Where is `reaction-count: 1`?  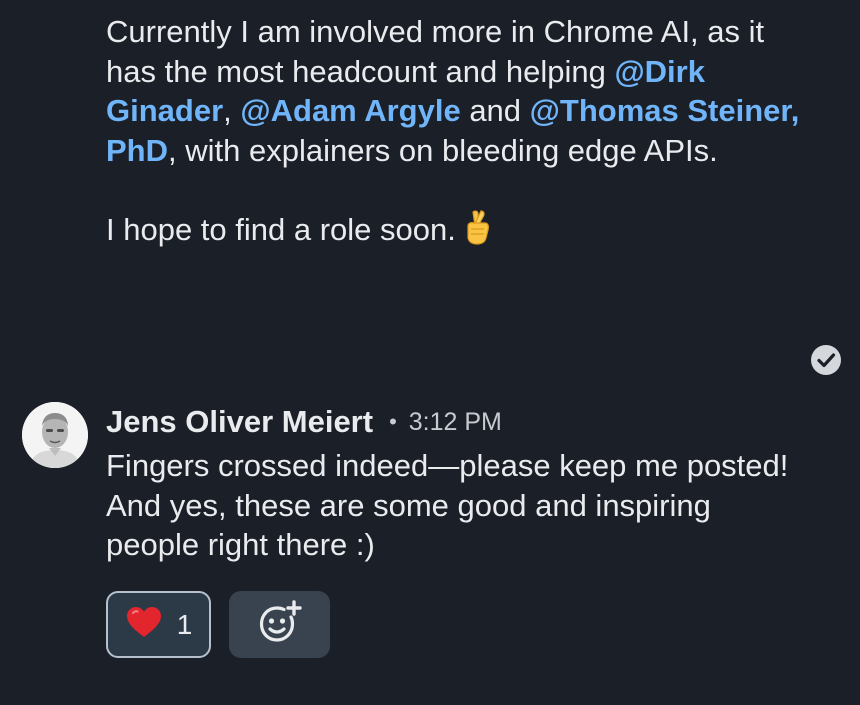 reaction-count: 1 is located at coordinates (184, 624).